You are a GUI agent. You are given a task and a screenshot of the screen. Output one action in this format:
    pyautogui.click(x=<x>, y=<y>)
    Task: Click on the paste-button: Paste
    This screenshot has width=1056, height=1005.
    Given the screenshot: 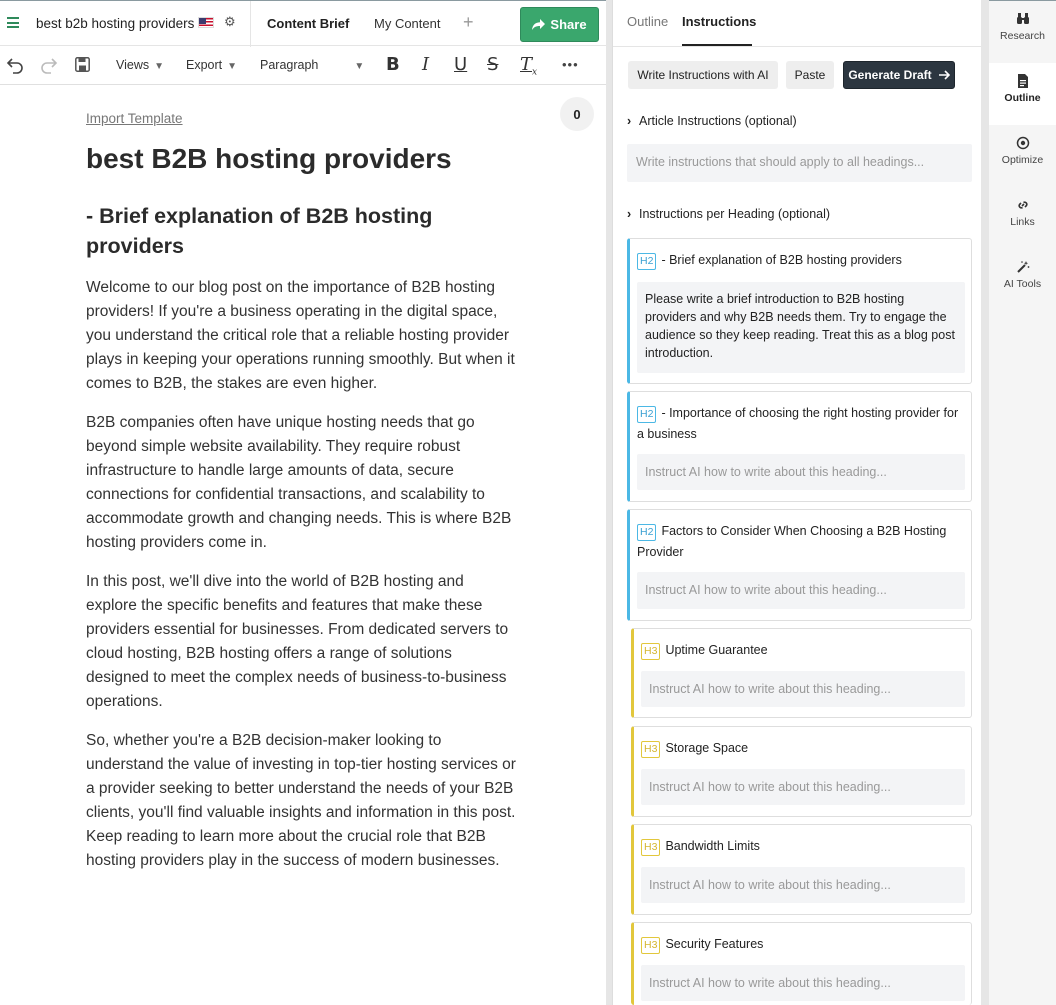 What is the action you would take?
    pyautogui.click(x=810, y=75)
    